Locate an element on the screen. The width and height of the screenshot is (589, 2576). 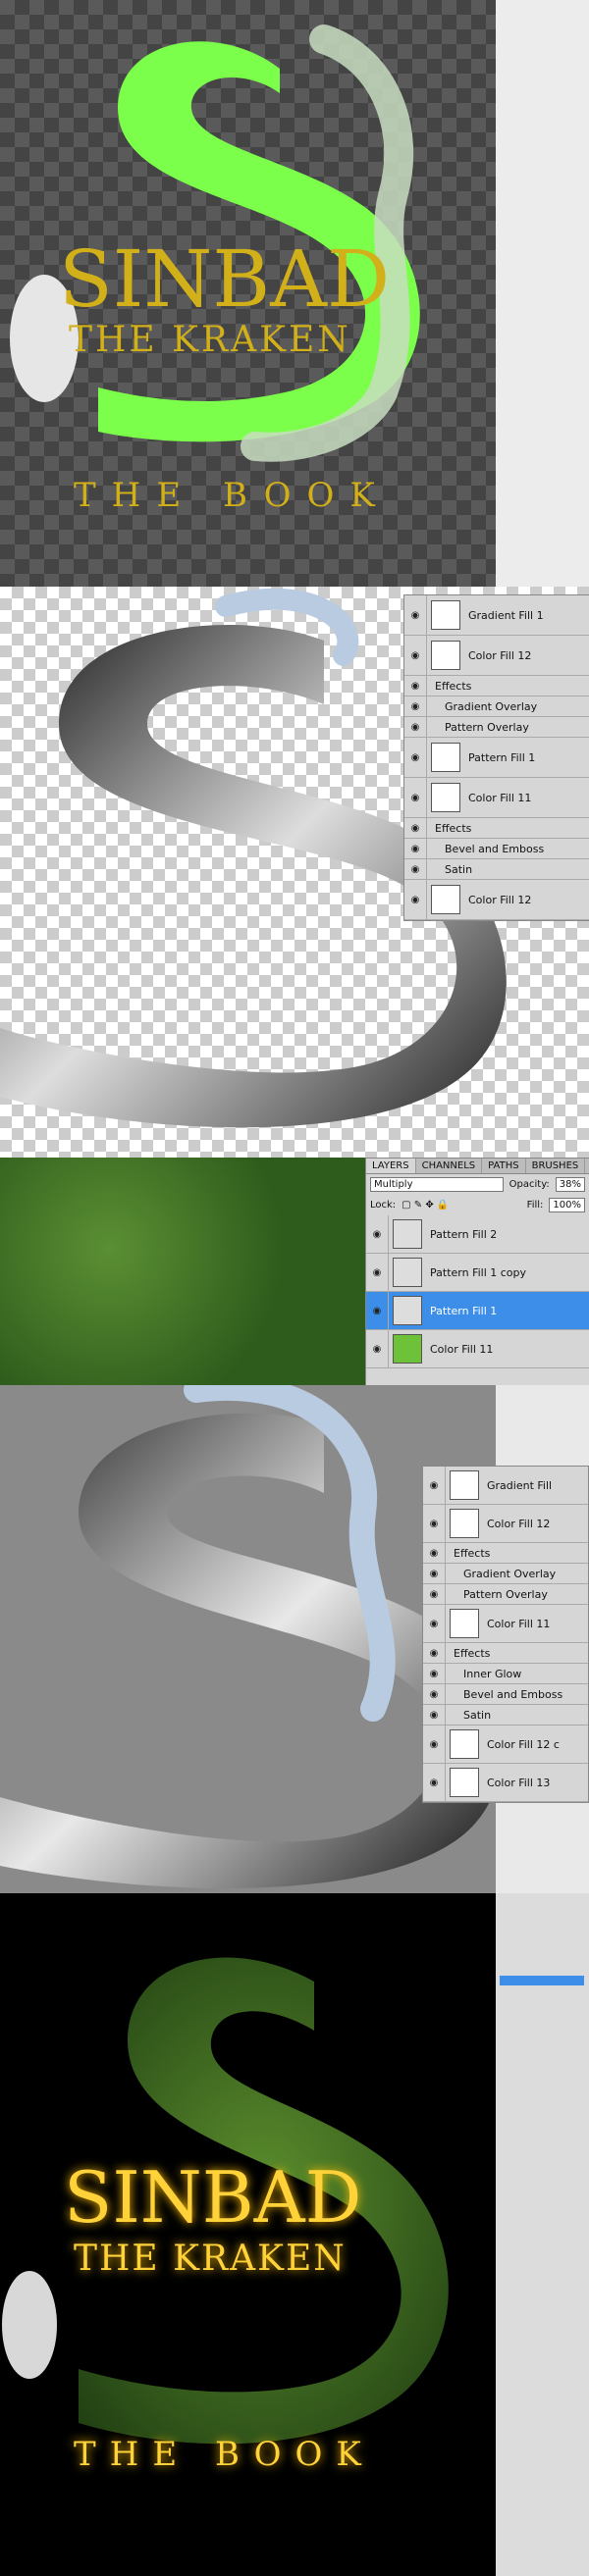
cover-title-main: SINBAD is located at coordinates (225, 279).